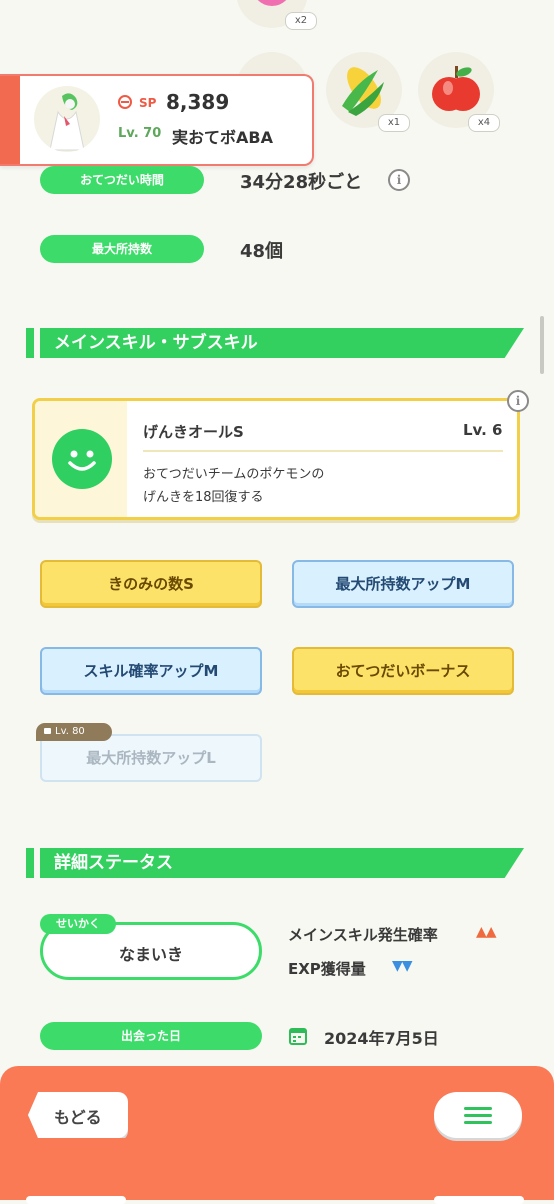 The image size is (554, 1204). Describe the element at coordinates (156, 343) in the screenshot. I see `section-title: メインスキル・サブスキル` at that location.